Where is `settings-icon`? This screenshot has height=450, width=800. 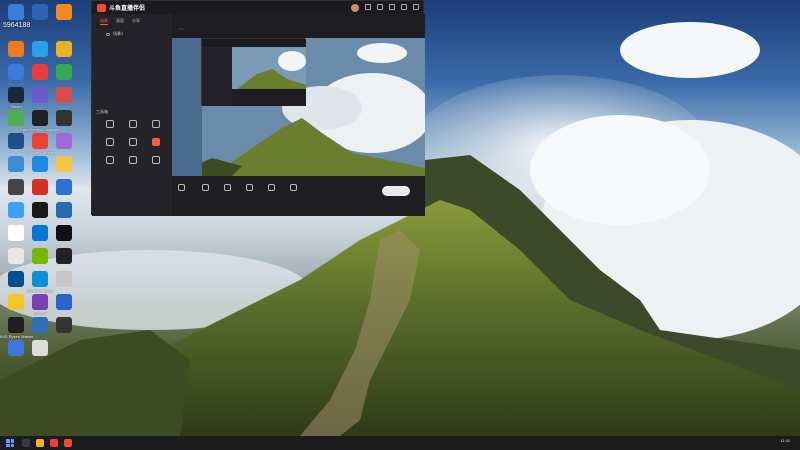 settings-icon is located at coordinates (380, 7).